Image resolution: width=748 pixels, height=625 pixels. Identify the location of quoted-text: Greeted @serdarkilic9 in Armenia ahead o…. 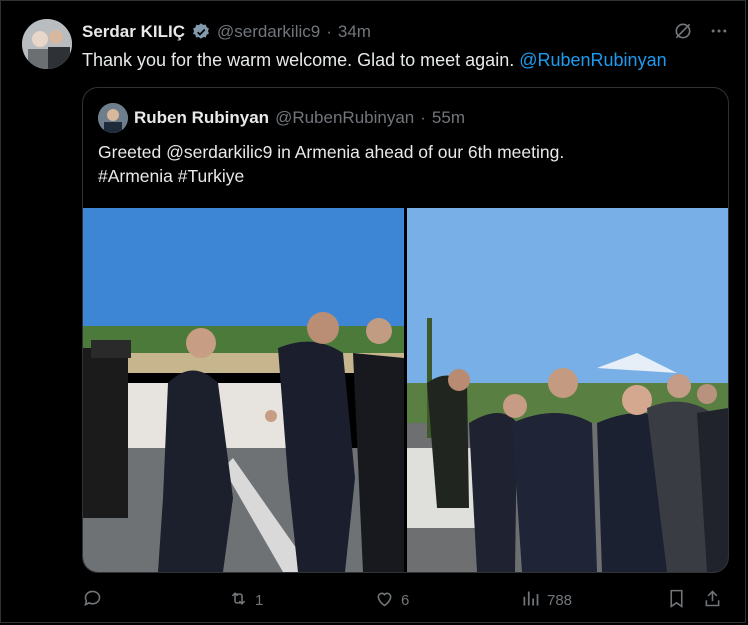
(331, 164).